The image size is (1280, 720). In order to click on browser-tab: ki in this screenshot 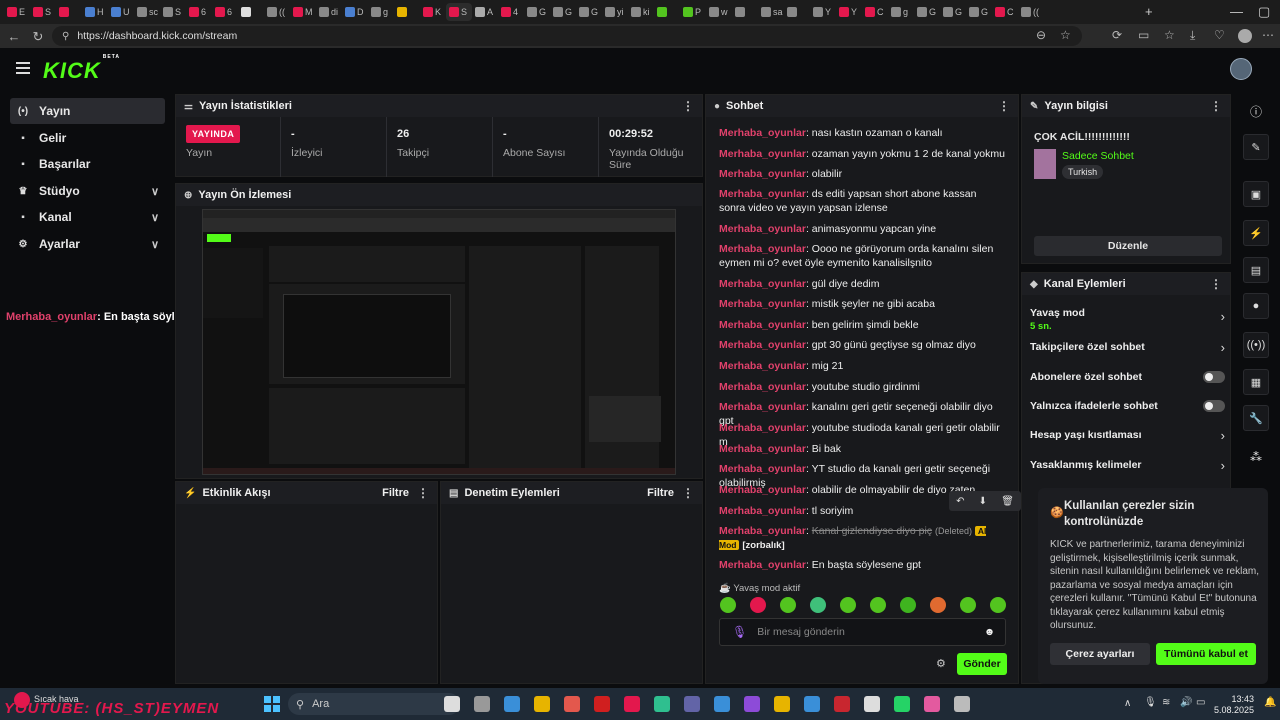, I will do `click(641, 12)`.